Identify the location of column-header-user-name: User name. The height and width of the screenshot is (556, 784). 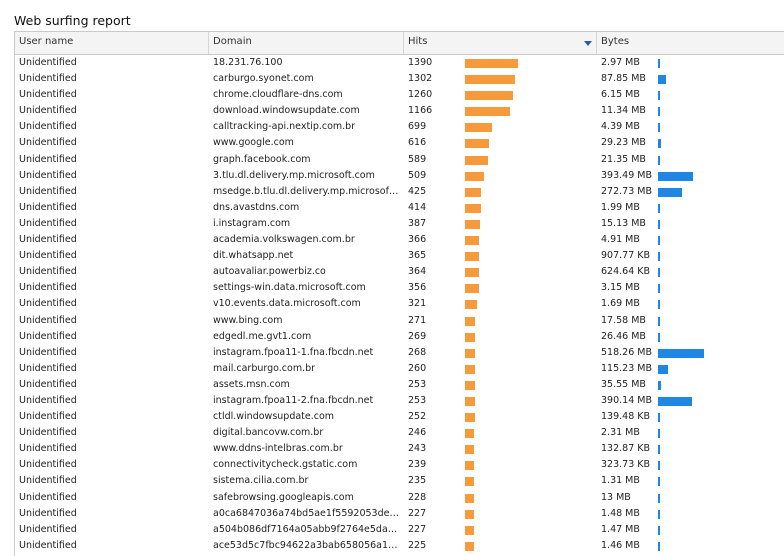
(112, 43).